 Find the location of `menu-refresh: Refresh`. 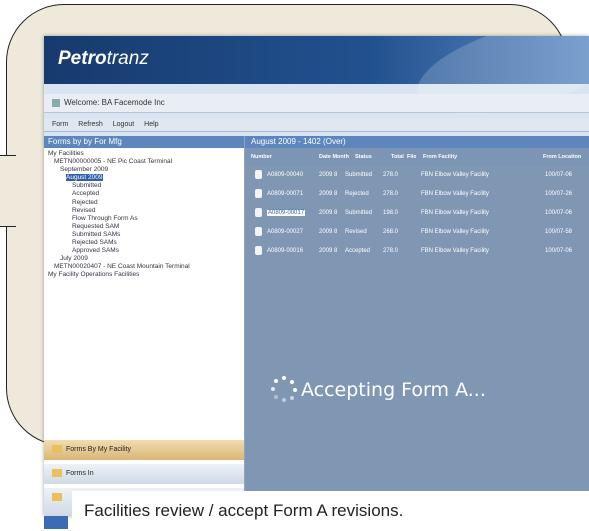

menu-refresh: Refresh is located at coordinates (90, 124).